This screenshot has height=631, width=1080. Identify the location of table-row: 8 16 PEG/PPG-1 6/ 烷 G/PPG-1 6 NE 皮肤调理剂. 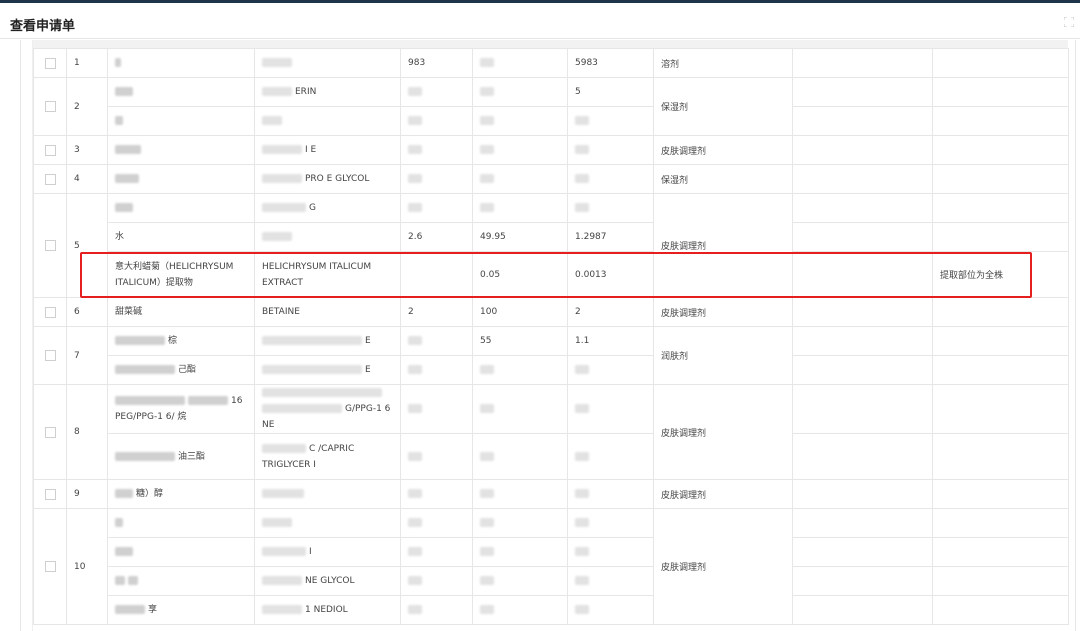
(551, 432).